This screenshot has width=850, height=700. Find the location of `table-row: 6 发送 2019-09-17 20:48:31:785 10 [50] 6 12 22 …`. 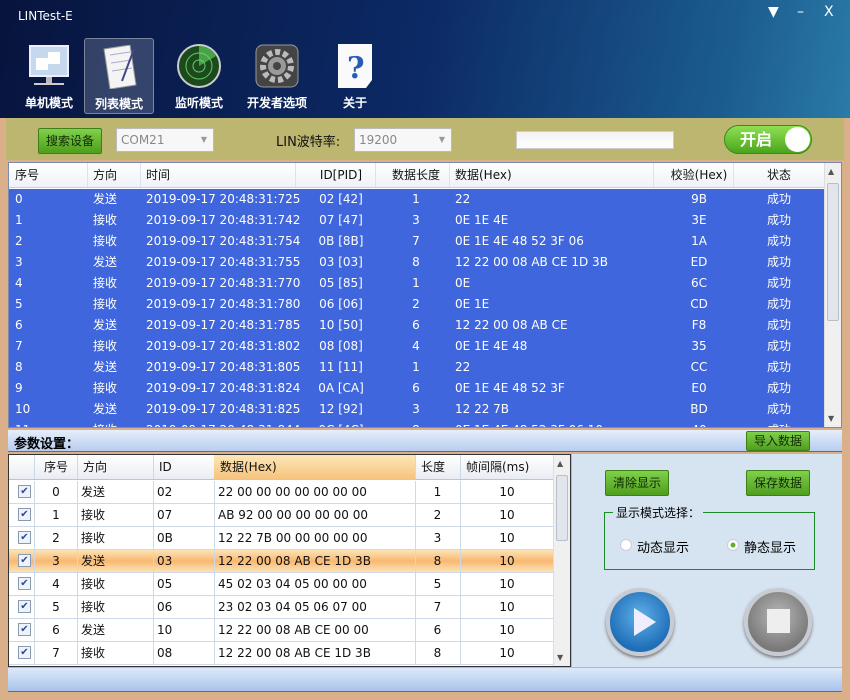

table-row: 6 发送 2019-09-17 20:48:31:785 10 [50] 6 12 22 … is located at coordinates (417, 325).